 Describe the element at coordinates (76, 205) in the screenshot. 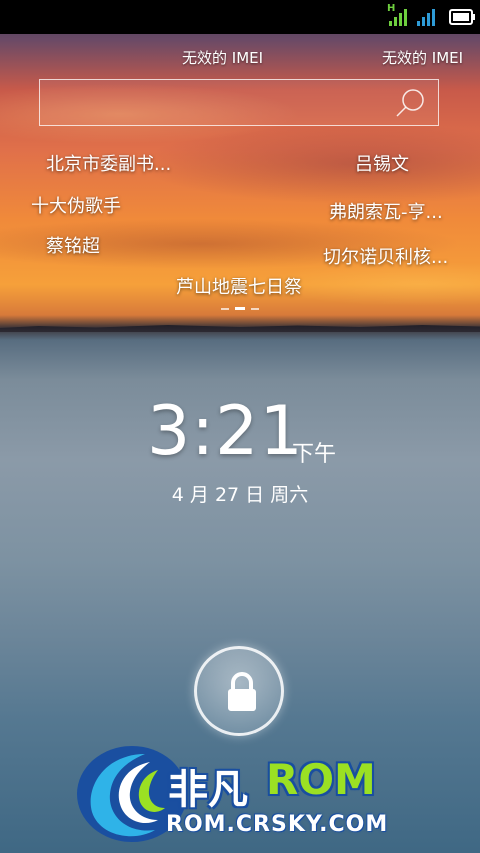

I see `hot-tag: 十大伪歌手` at that location.